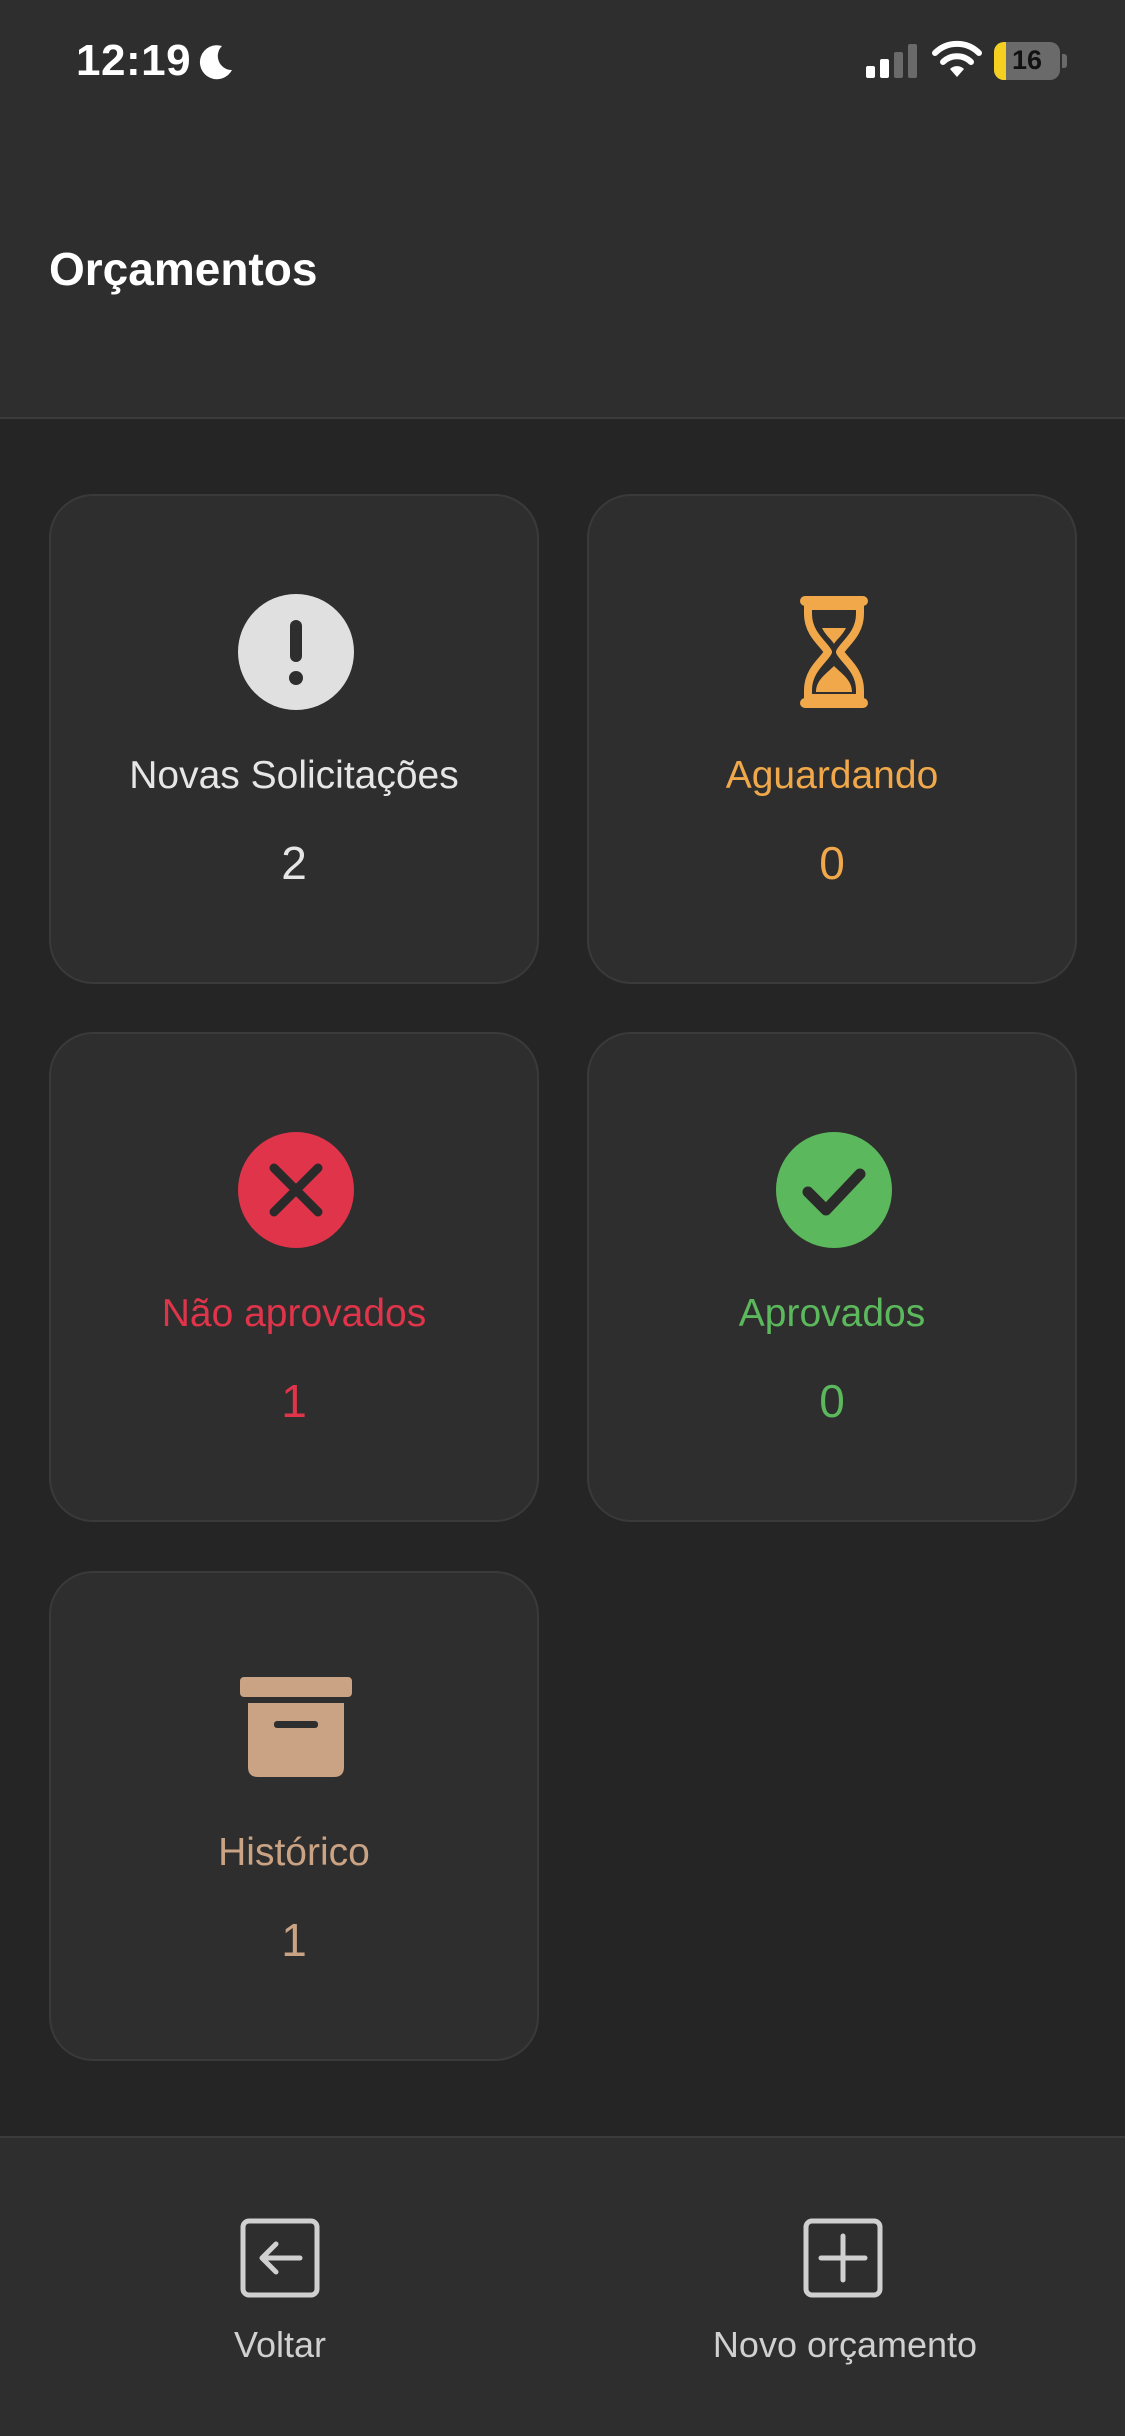  What do you see at coordinates (562, 2286) in the screenshot?
I see `bottom-bar: Voltar Novo orçamento` at bounding box center [562, 2286].